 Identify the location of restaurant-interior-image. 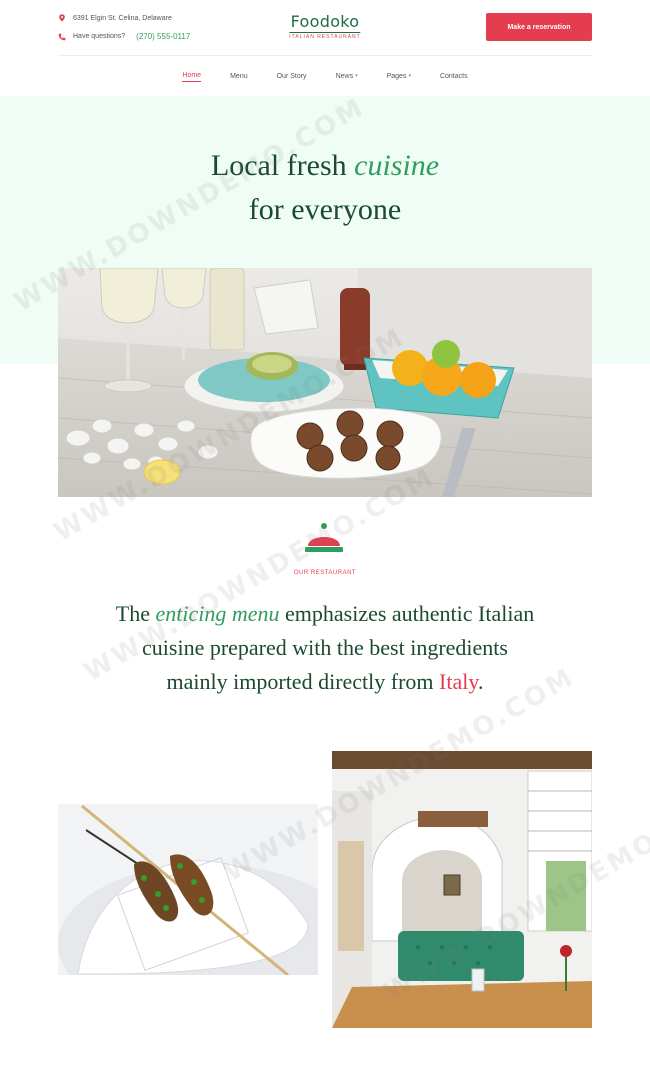
(462, 889).